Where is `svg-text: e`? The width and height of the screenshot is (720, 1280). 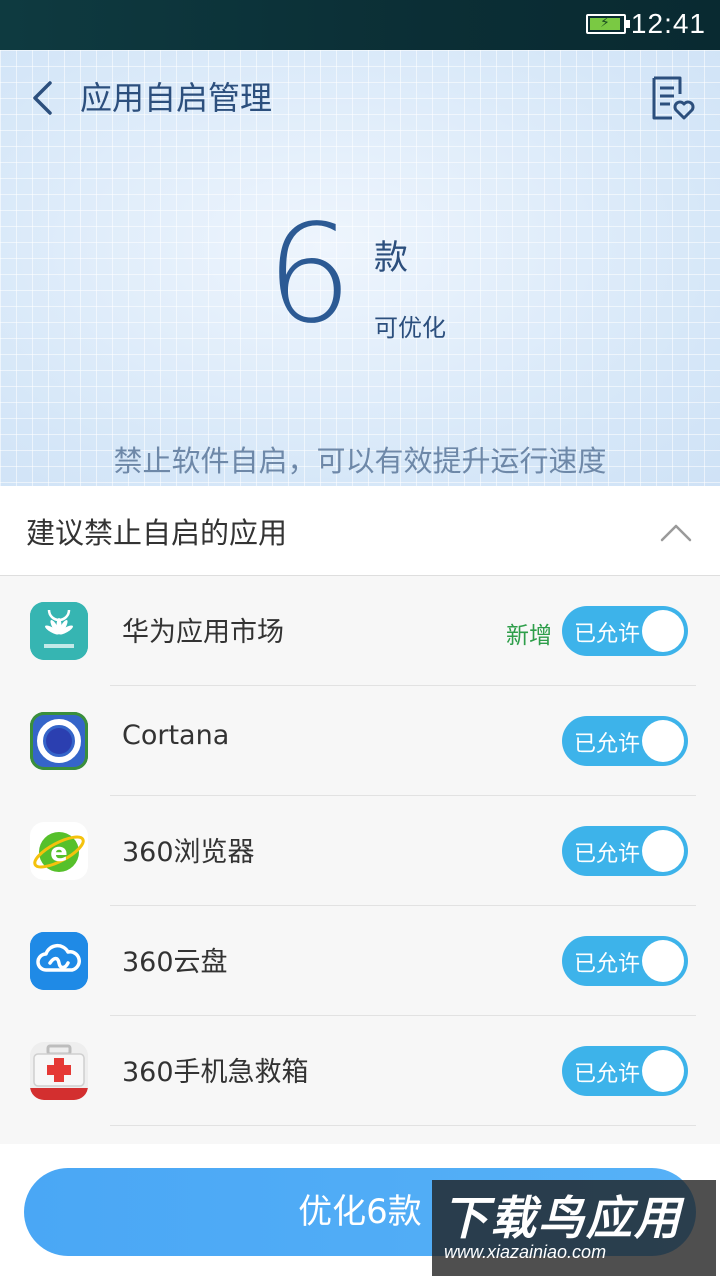
svg-text: e is located at coordinates (59, 853).